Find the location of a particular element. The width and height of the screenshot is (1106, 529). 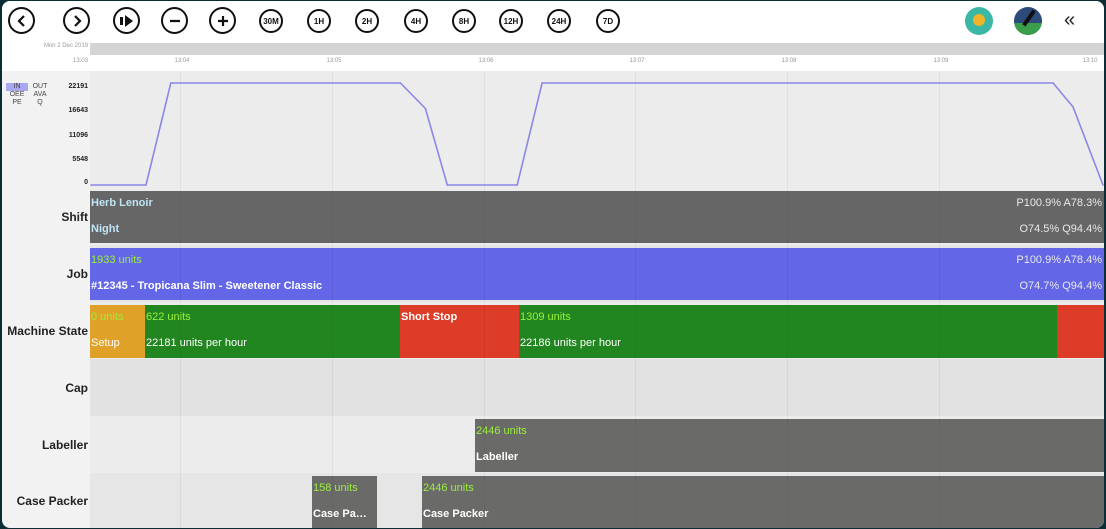

segment-units: Short Stop is located at coordinates (429, 317).